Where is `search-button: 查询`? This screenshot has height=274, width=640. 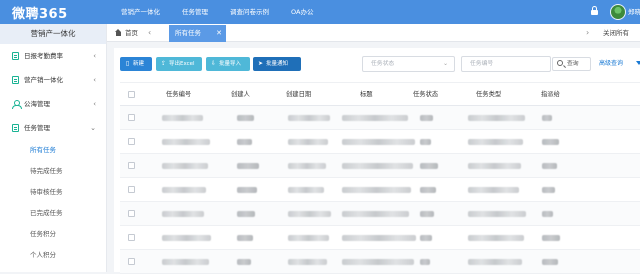 search-button: 查询 is located at coordinates (571, 64).